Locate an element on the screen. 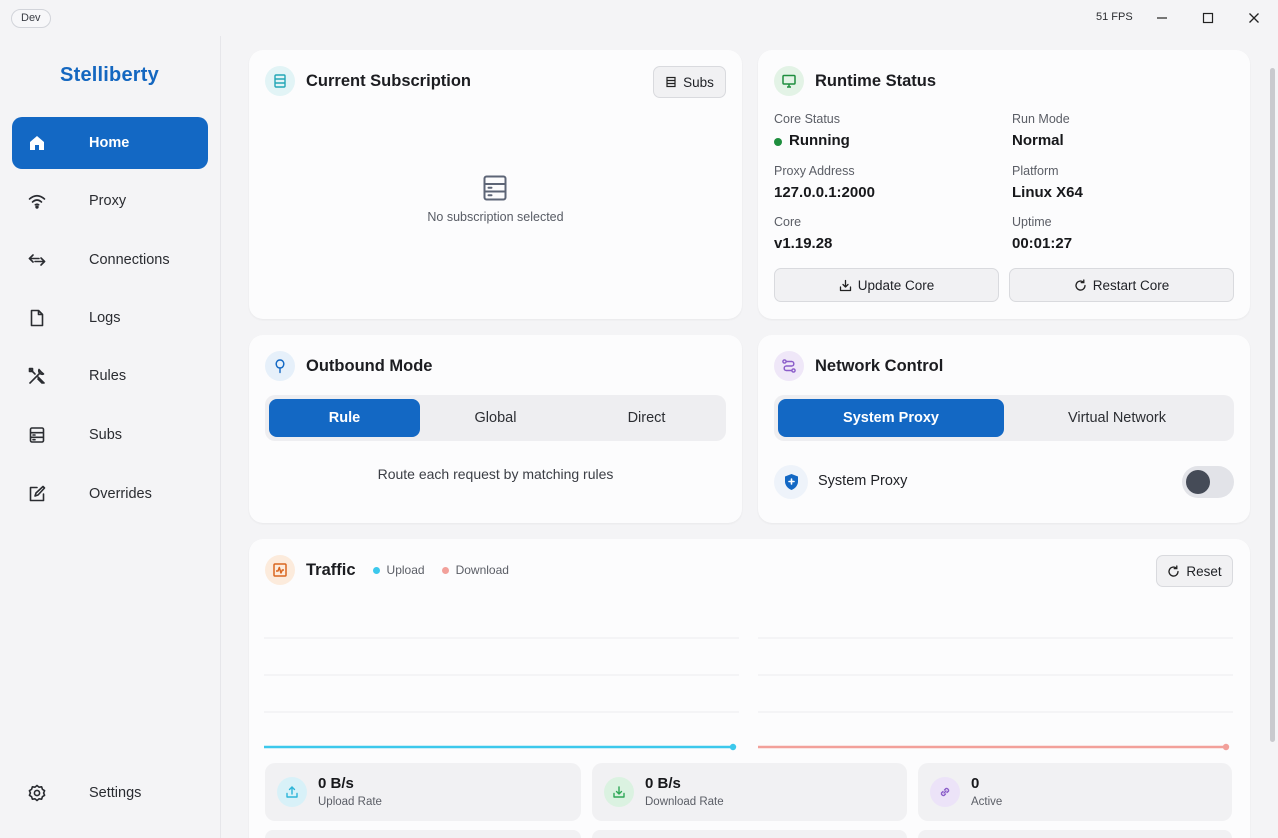  minimize-icon is located at coordinates (1162, 18).